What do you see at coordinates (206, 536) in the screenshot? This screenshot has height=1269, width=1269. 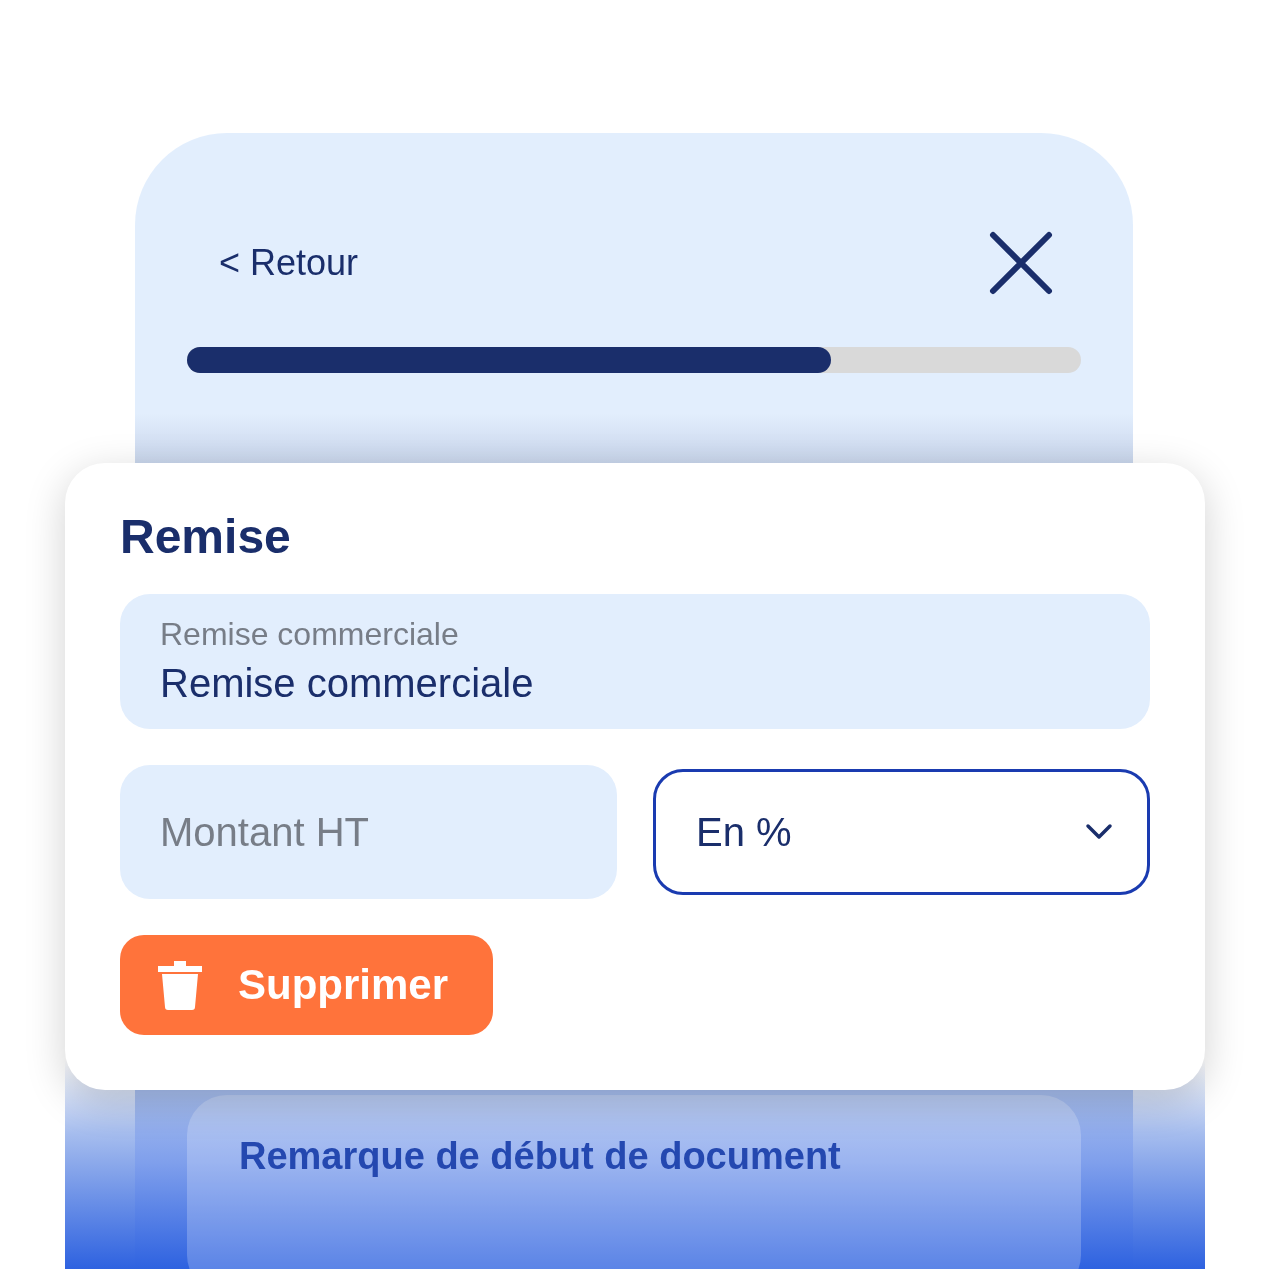 I see `card-title: Remise` at bounding box center [206, 536].